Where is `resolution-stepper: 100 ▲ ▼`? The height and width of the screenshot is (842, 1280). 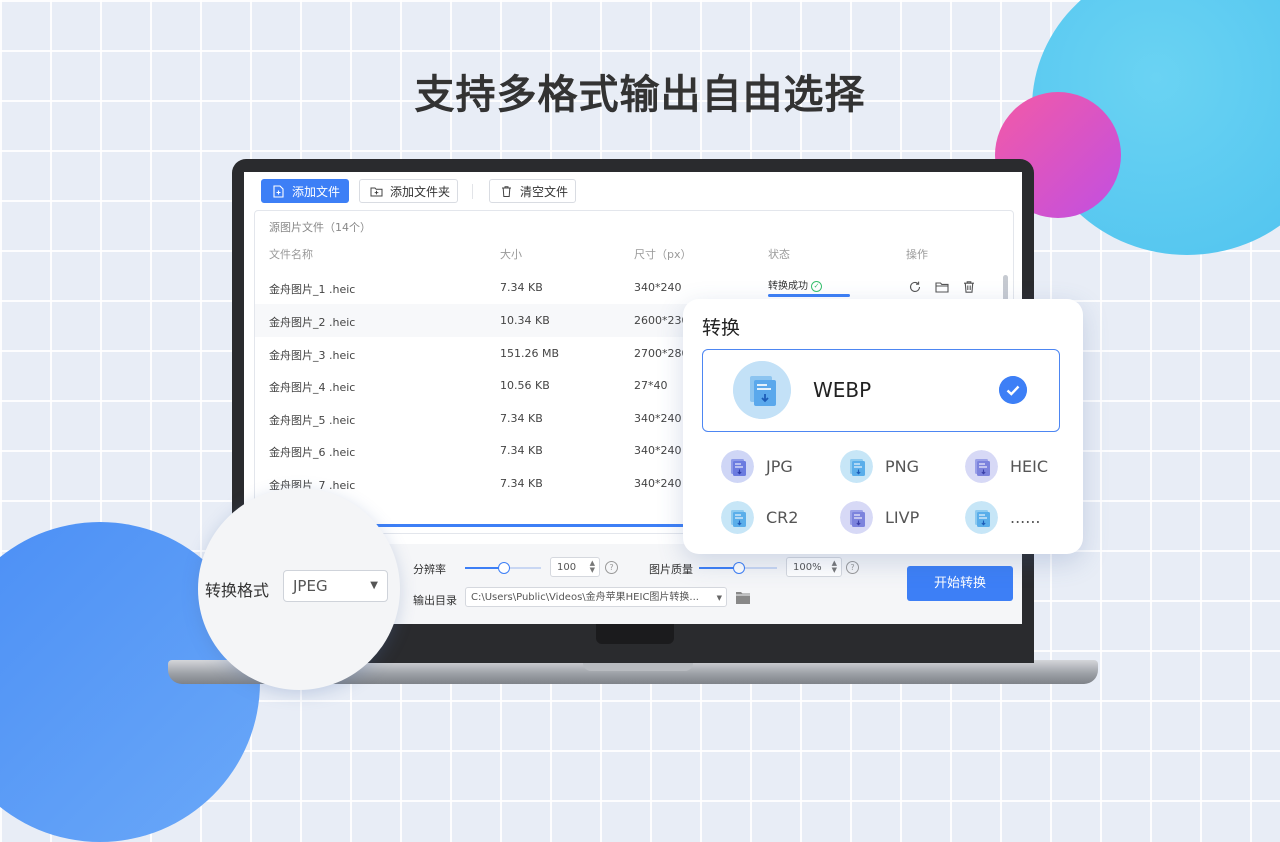 resolution-stepper: 100 ▲ ▼ is located at coordinates (575, 567).